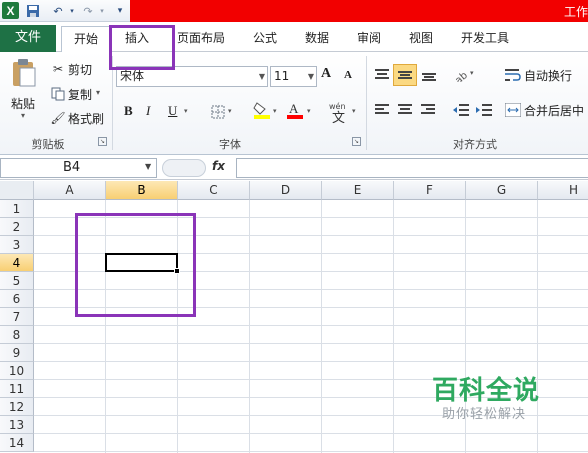 Image resolution: width=588 pixels, height=453 pixels. I want to click on phonetic-dropdown-icon: ▾, so click(354, 111).